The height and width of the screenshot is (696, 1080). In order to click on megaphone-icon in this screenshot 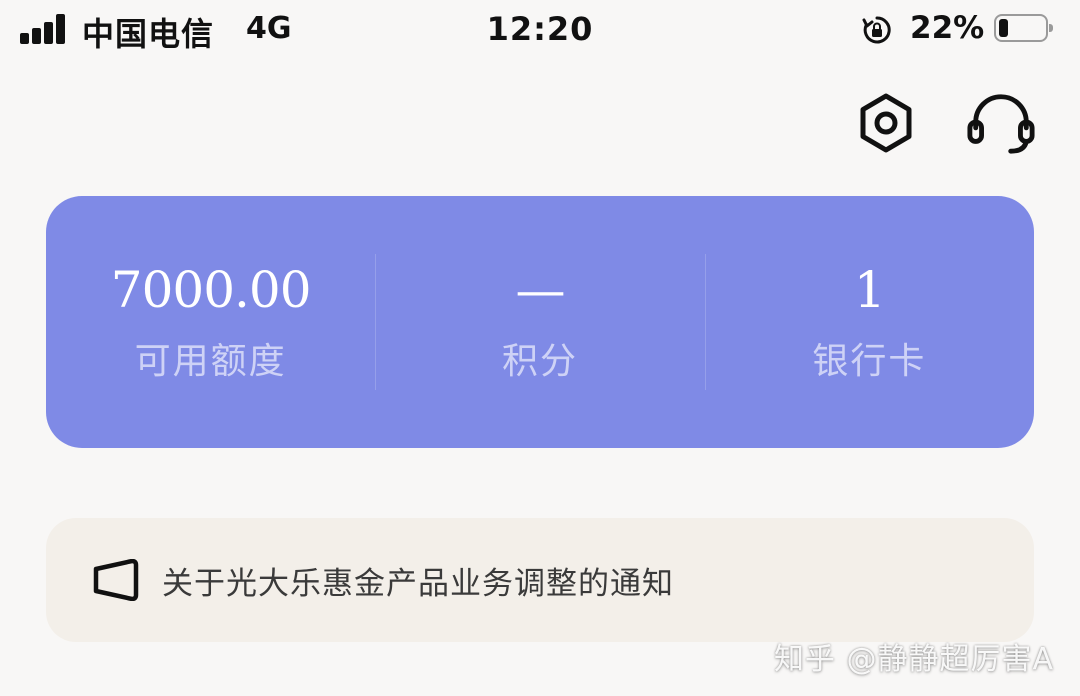, I will do `click(117, 580)`.